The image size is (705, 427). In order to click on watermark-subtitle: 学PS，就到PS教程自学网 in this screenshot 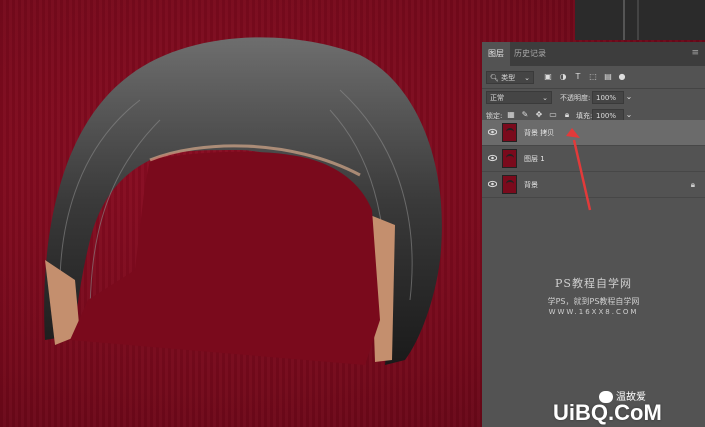, I will do `click(593, 301)`.